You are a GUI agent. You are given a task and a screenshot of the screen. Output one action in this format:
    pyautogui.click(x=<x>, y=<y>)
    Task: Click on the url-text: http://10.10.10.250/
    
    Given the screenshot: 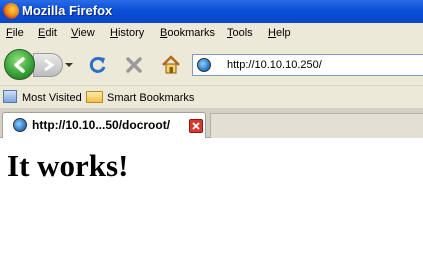 What is the action you would take?
    pyautogui.click(x=274, y=65)
    